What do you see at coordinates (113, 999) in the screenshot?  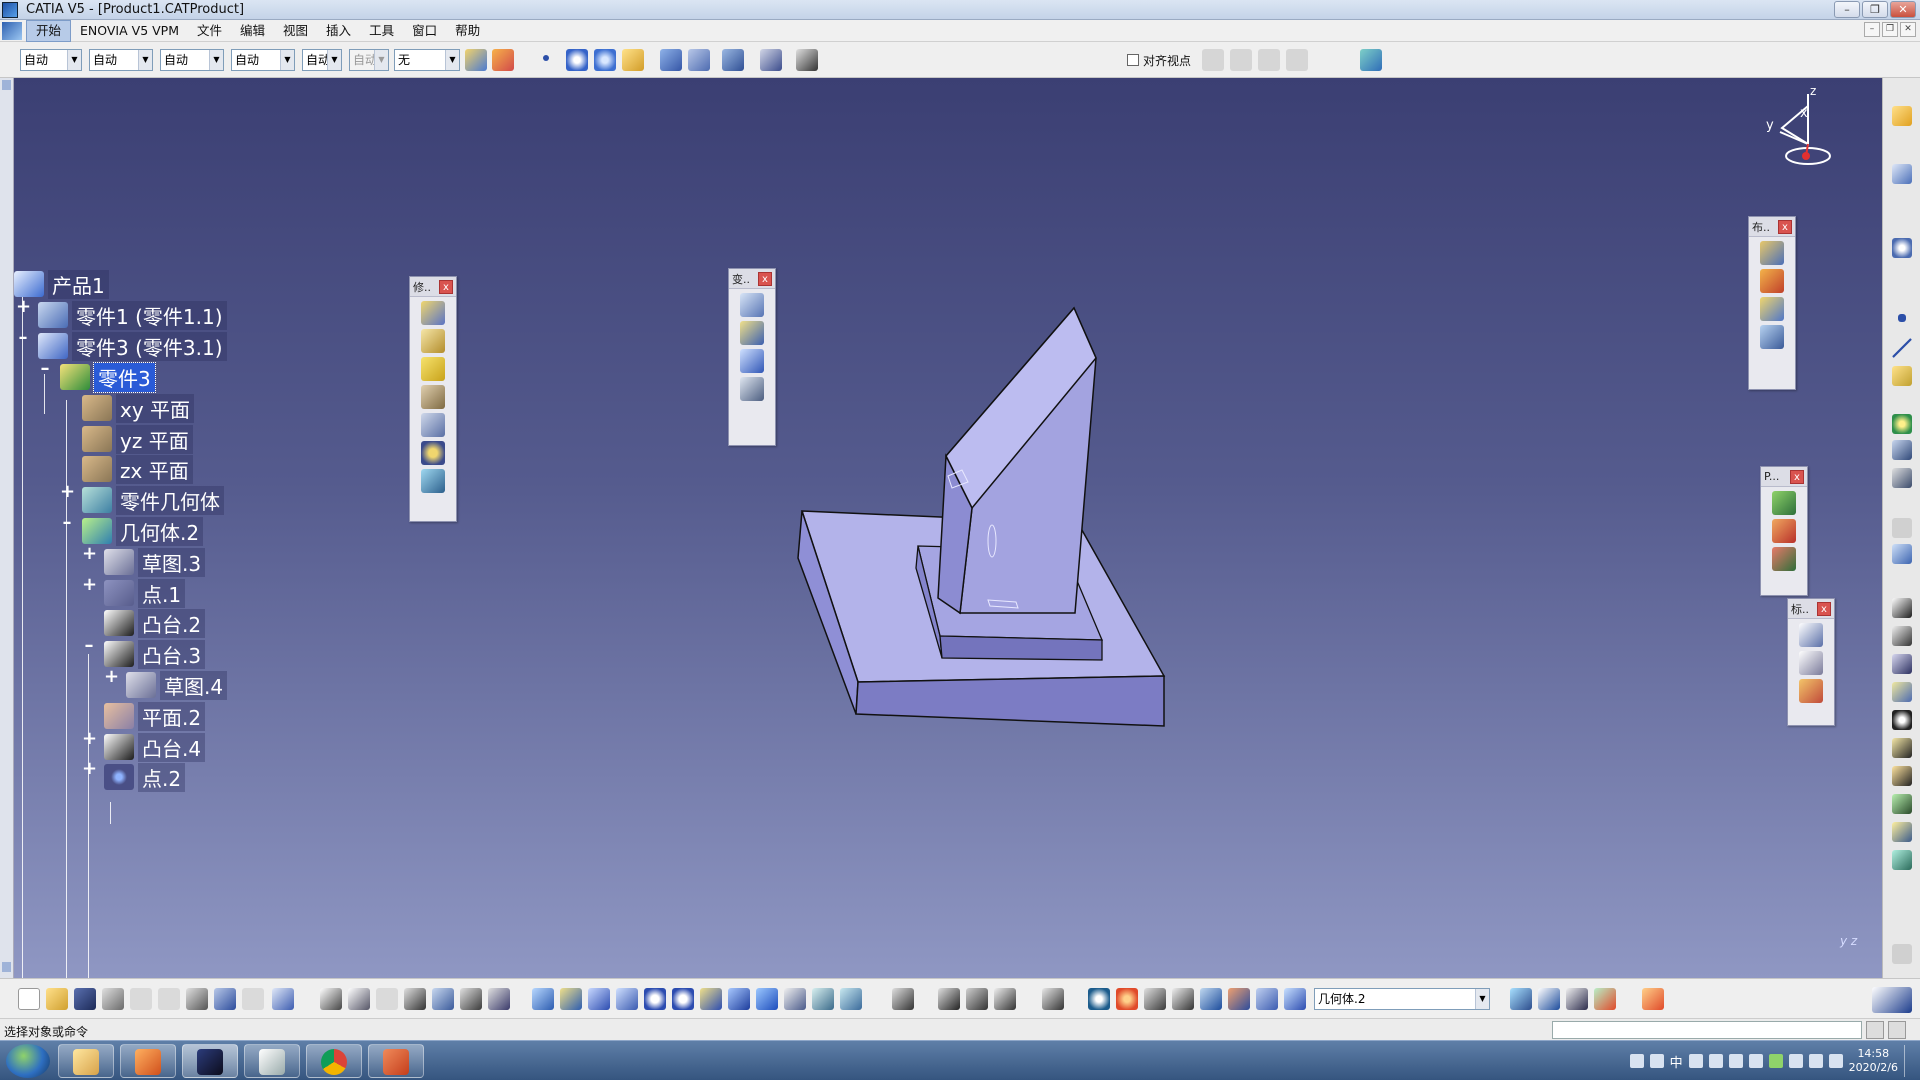 I see `print-icon` at bounding box center [113, 999].